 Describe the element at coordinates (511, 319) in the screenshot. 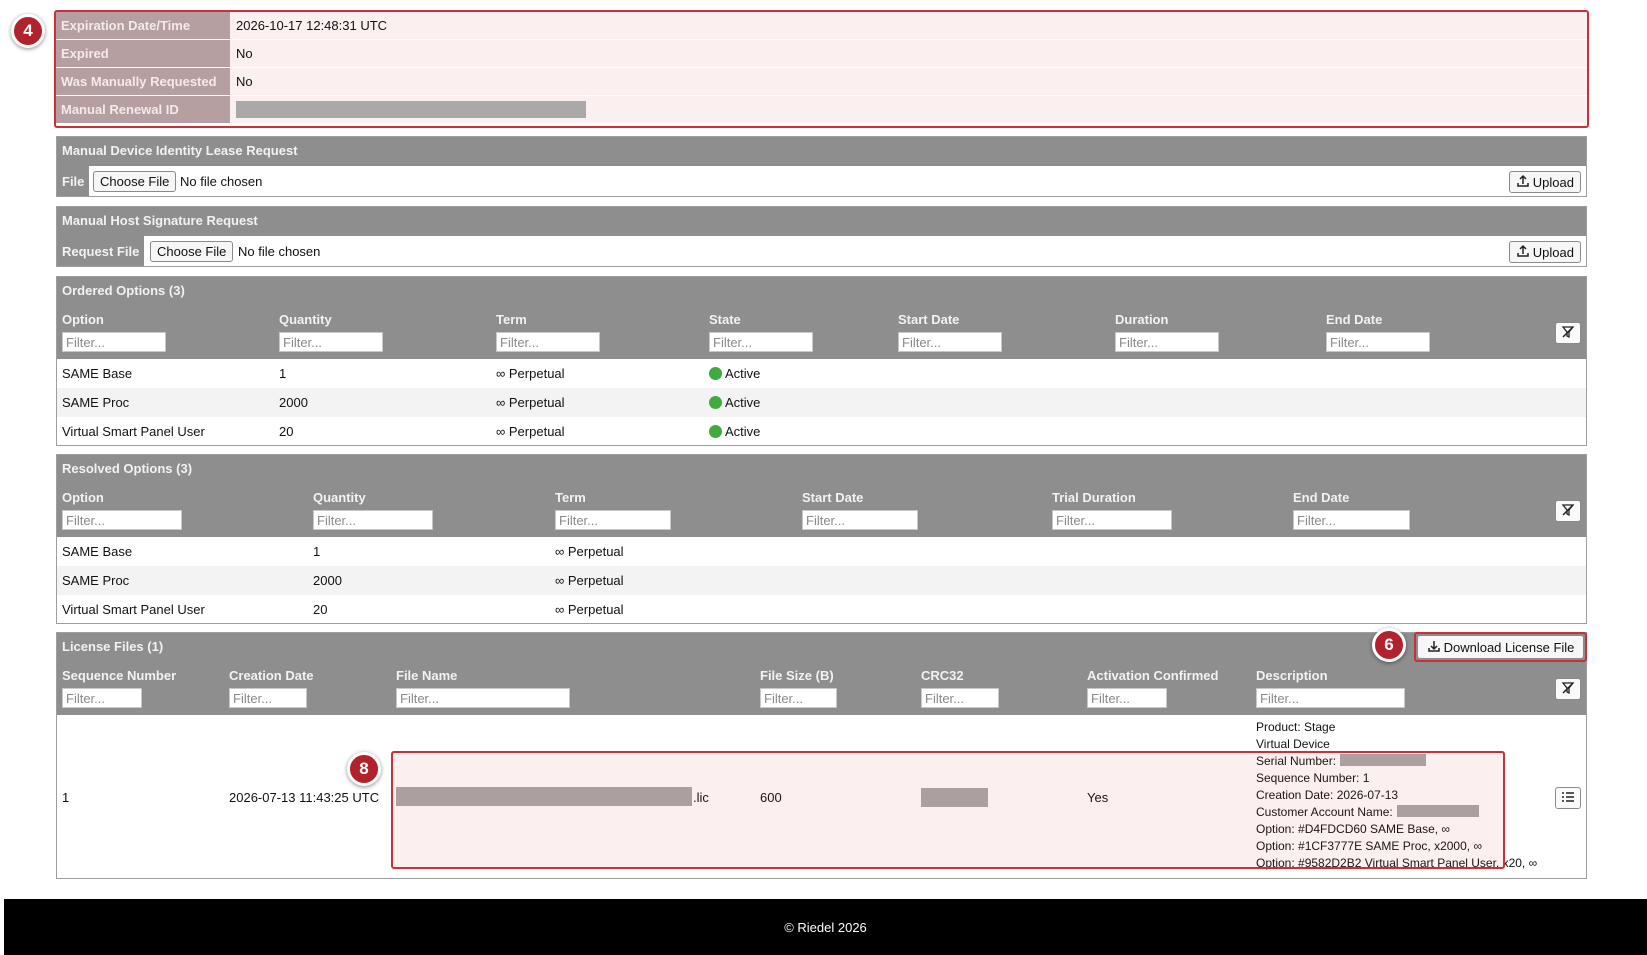

I see `col-term: Term` at that location.